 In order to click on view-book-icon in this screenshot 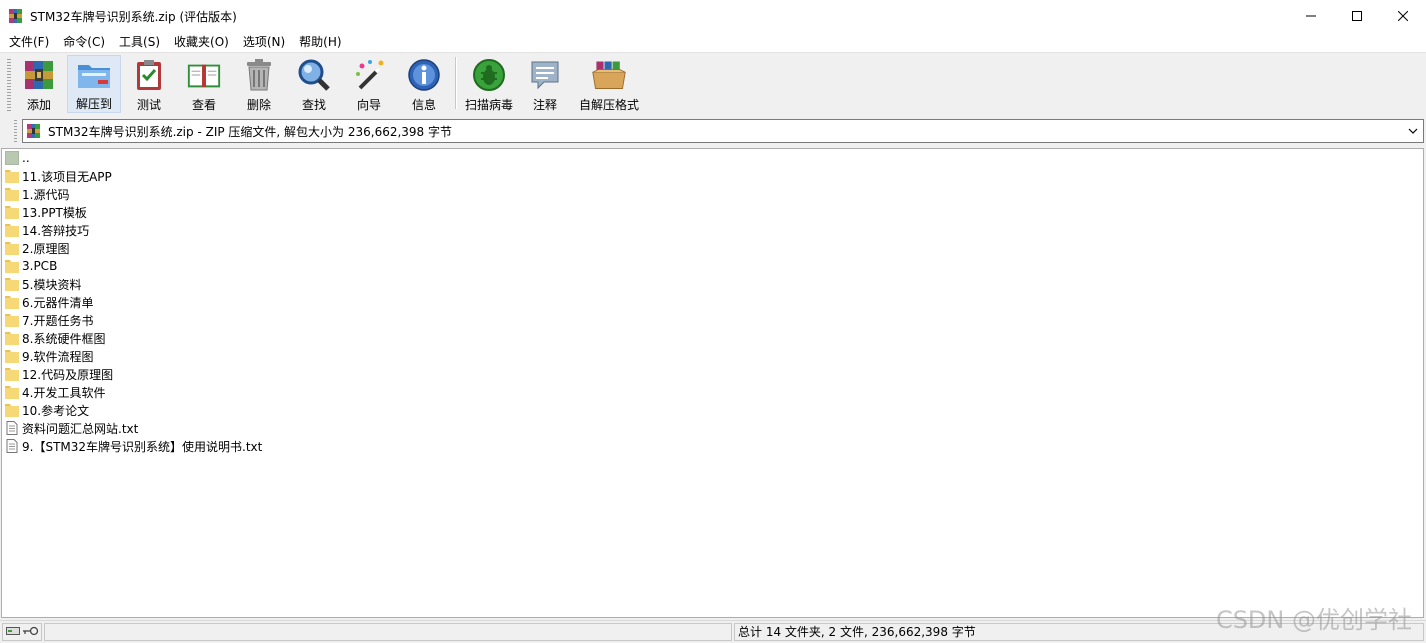, I will do `click(204, 75)`.